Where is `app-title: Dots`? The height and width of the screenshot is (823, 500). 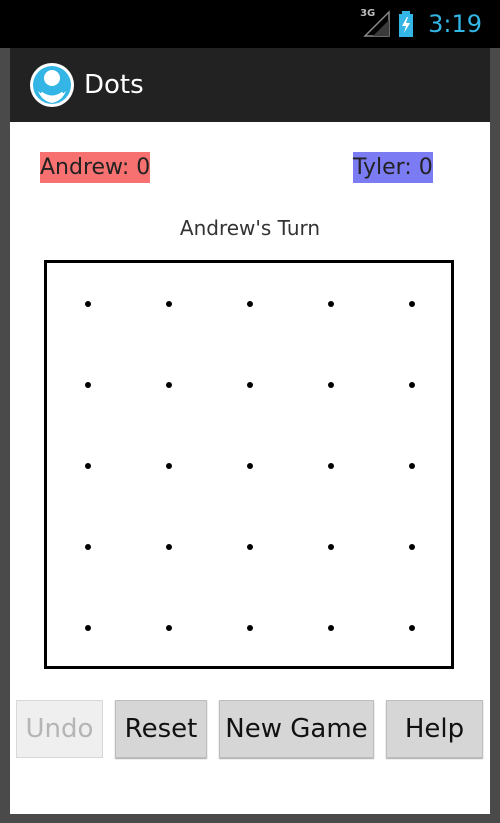 app-title: Dots is located at coordinates (114, 85).